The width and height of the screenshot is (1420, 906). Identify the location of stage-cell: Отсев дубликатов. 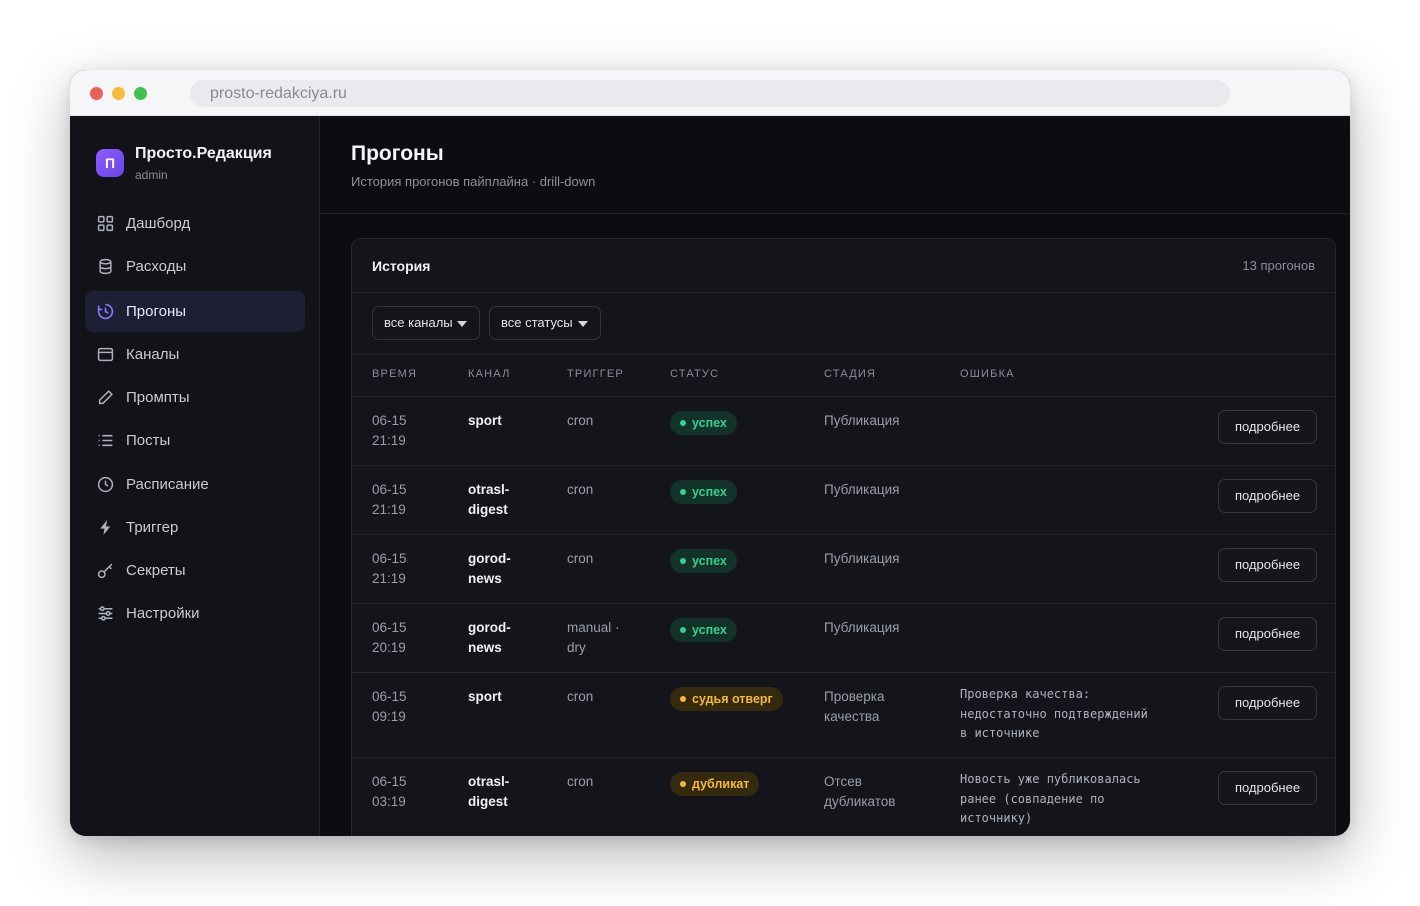
(860, 791).